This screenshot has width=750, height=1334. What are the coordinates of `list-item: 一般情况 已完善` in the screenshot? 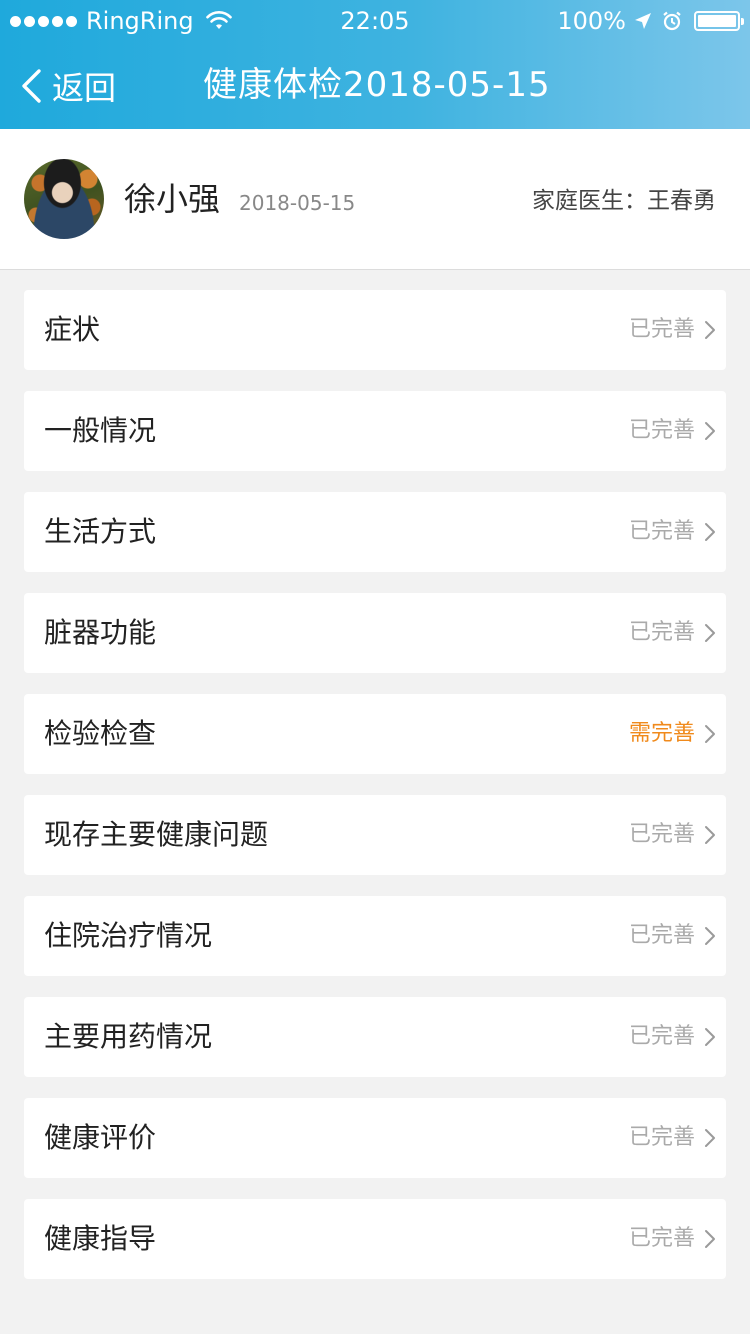 It's located at (375, 431).